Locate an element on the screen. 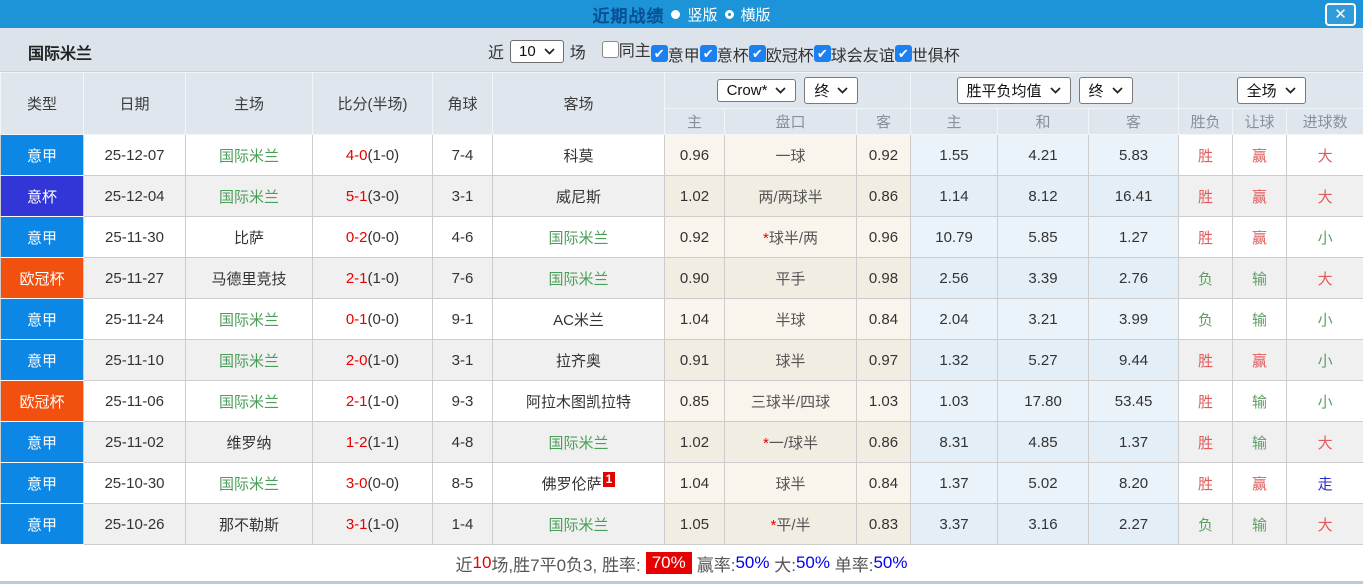 The width and height of the screenshot is (1363, 584). cell-odds-home: 2.04 is located at coordinates (954, 319).